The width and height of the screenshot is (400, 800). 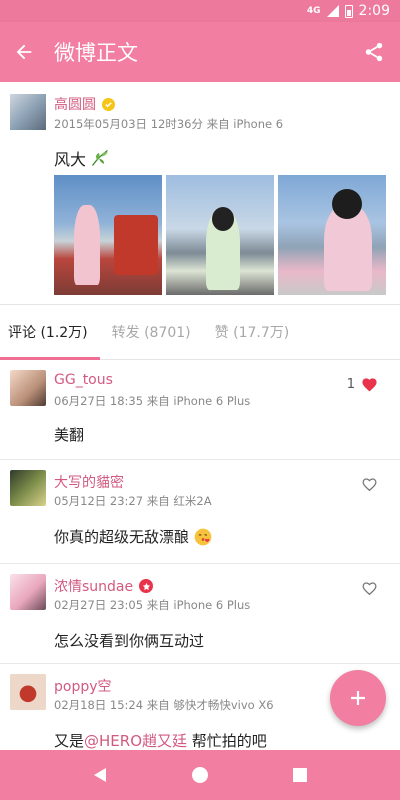 I want to click on post-text: 风大, so click(x=82, y=158).